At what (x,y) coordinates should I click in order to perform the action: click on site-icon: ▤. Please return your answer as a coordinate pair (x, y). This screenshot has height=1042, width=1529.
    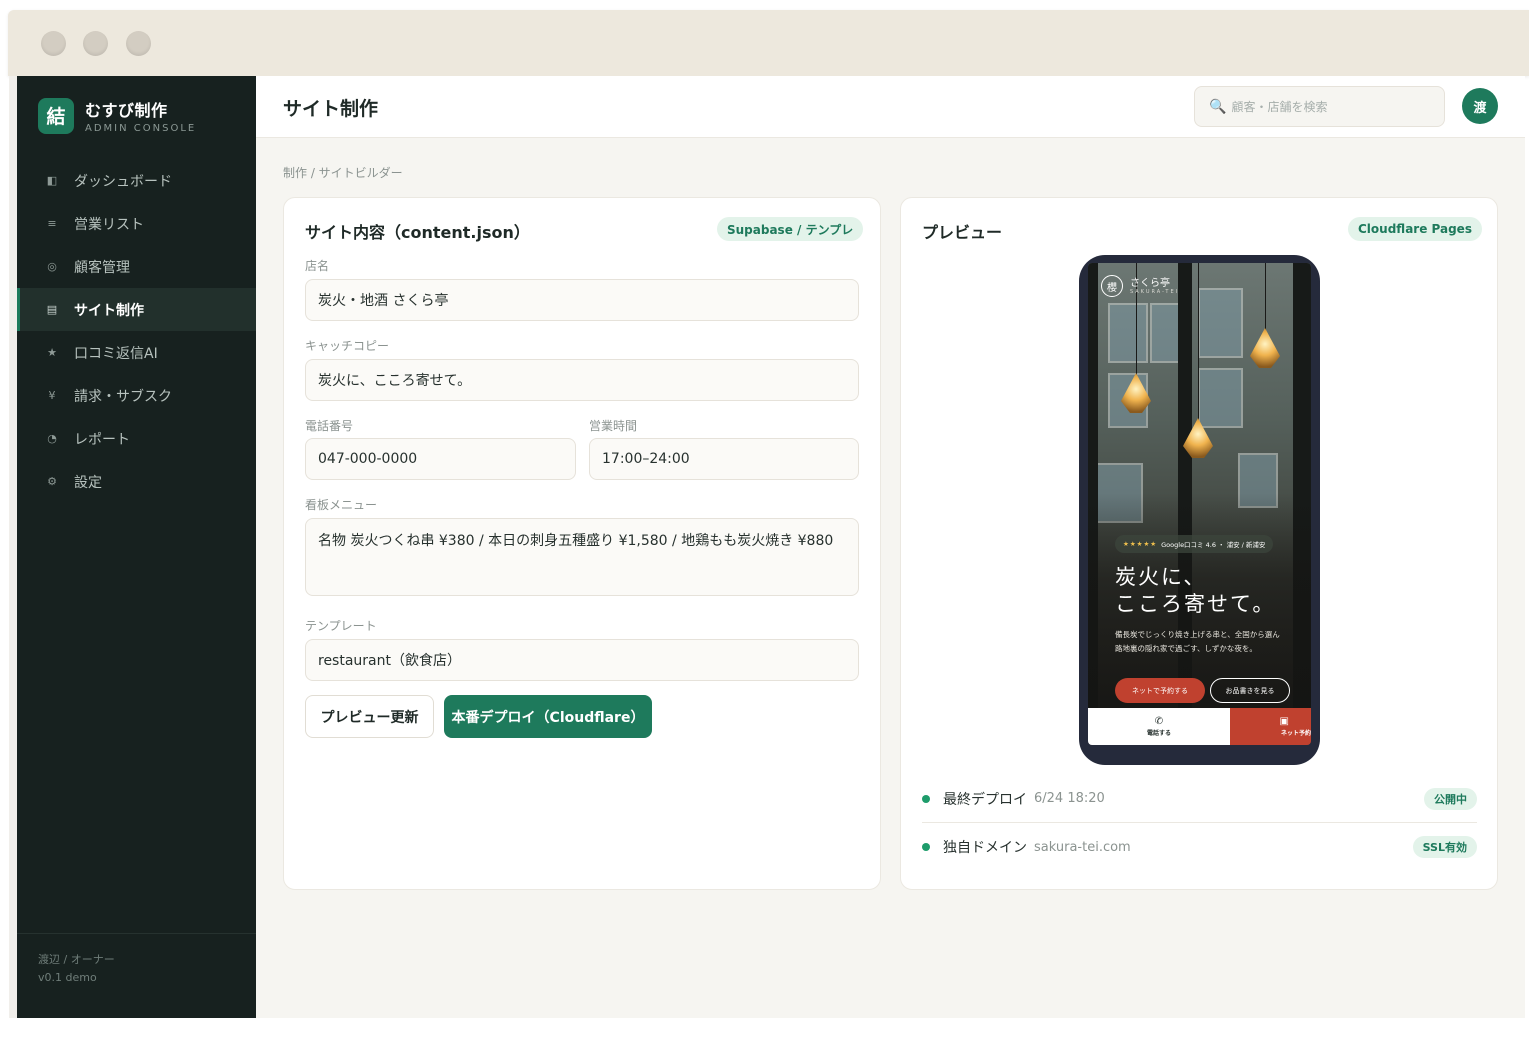
    Looking at the image, I should click on (52, 309).